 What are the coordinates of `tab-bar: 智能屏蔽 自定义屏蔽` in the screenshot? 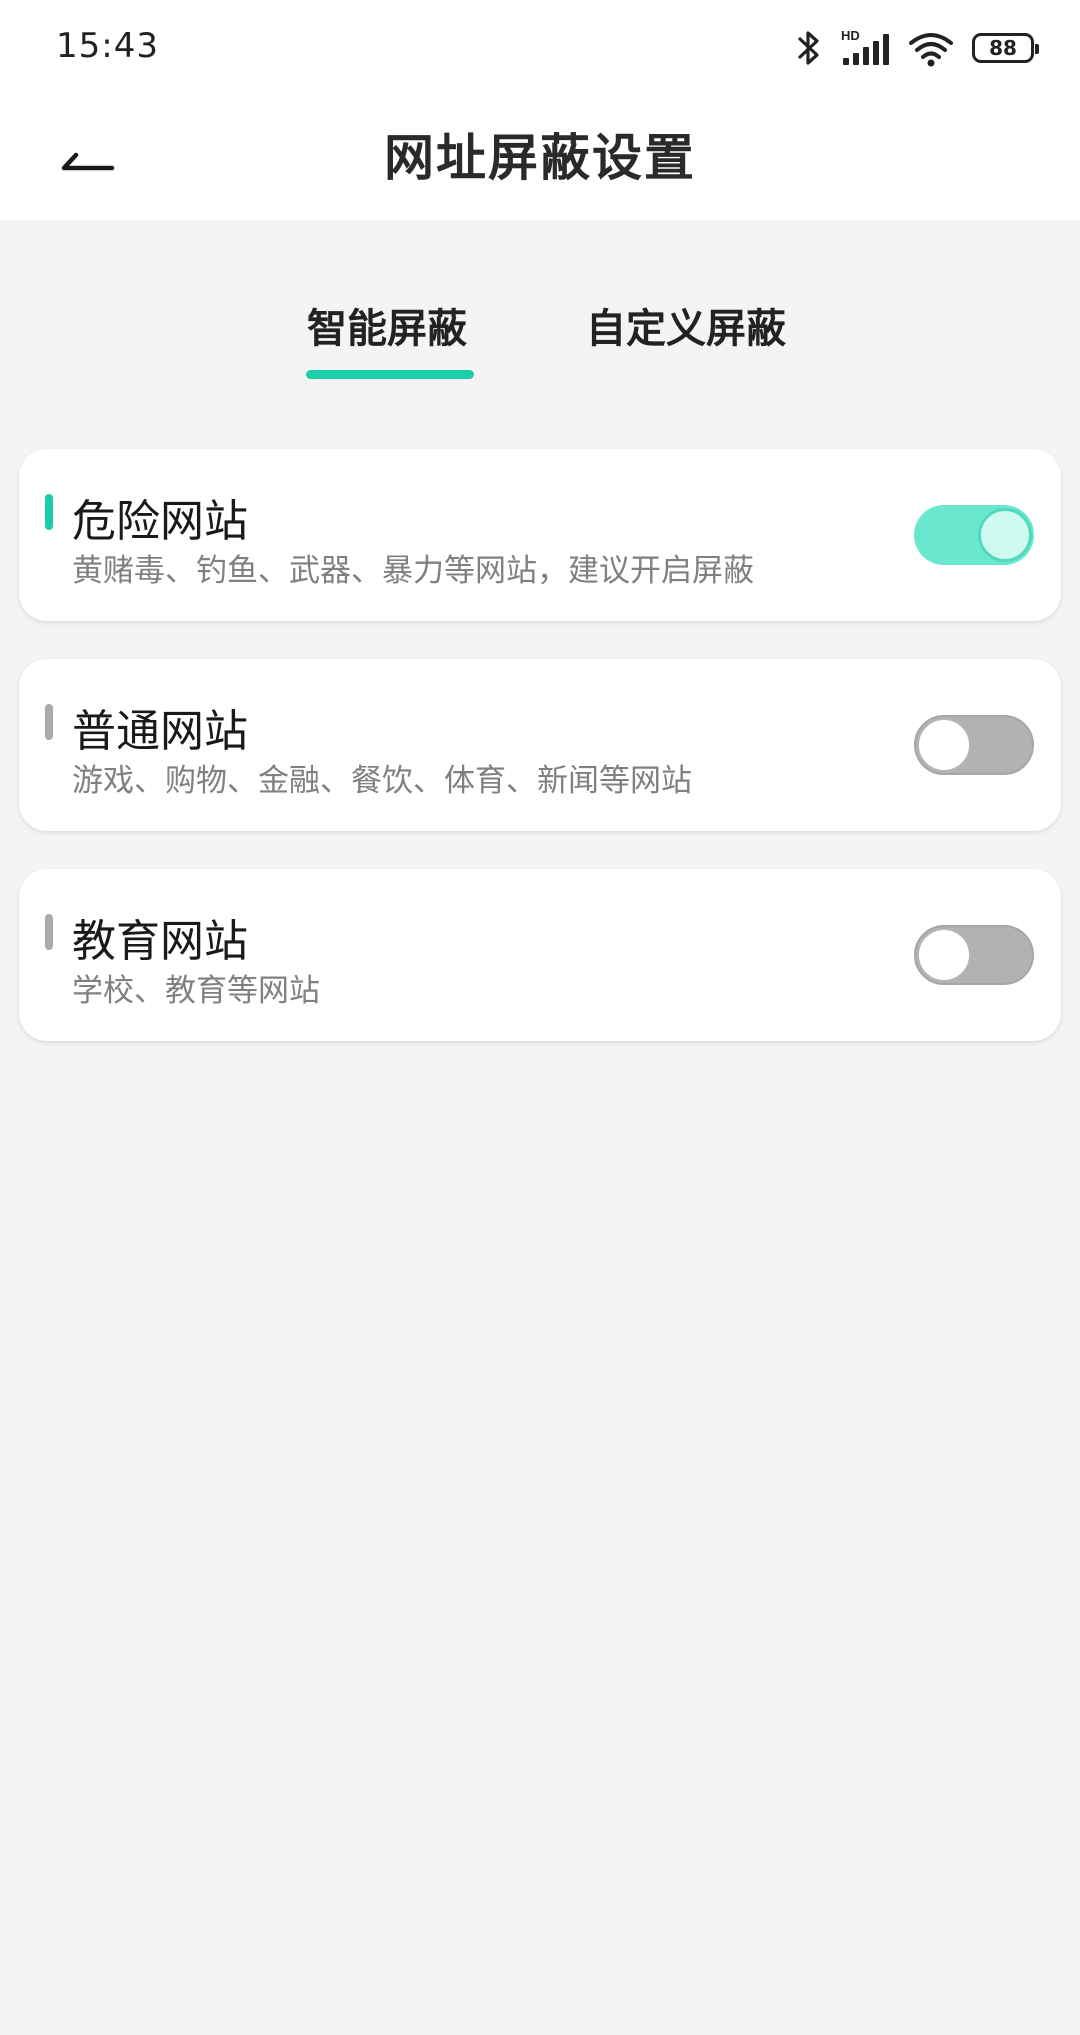 It's located at (540, 305).